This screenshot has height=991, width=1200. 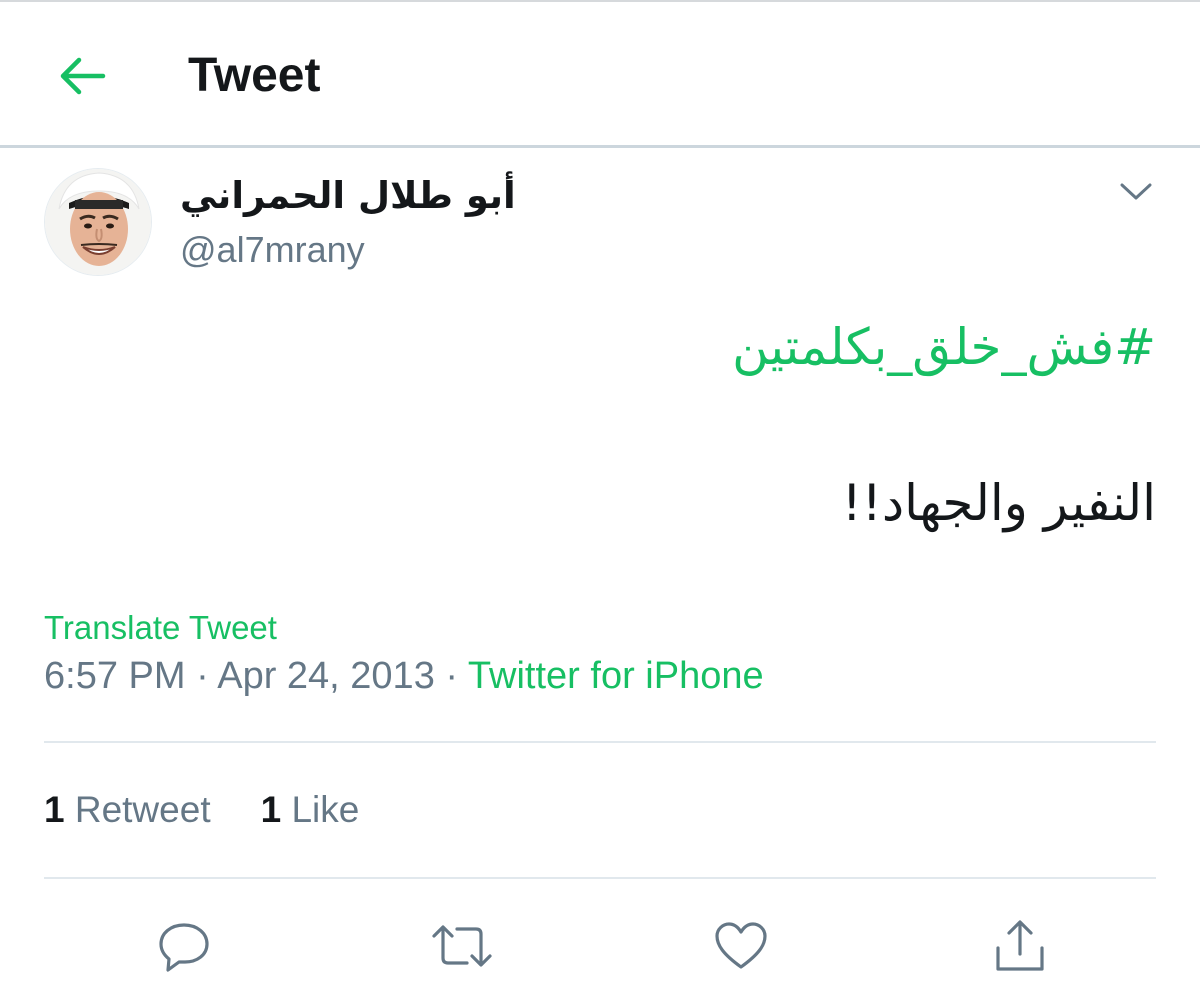 I want to click on reply-button, so click(x=184, y=946).